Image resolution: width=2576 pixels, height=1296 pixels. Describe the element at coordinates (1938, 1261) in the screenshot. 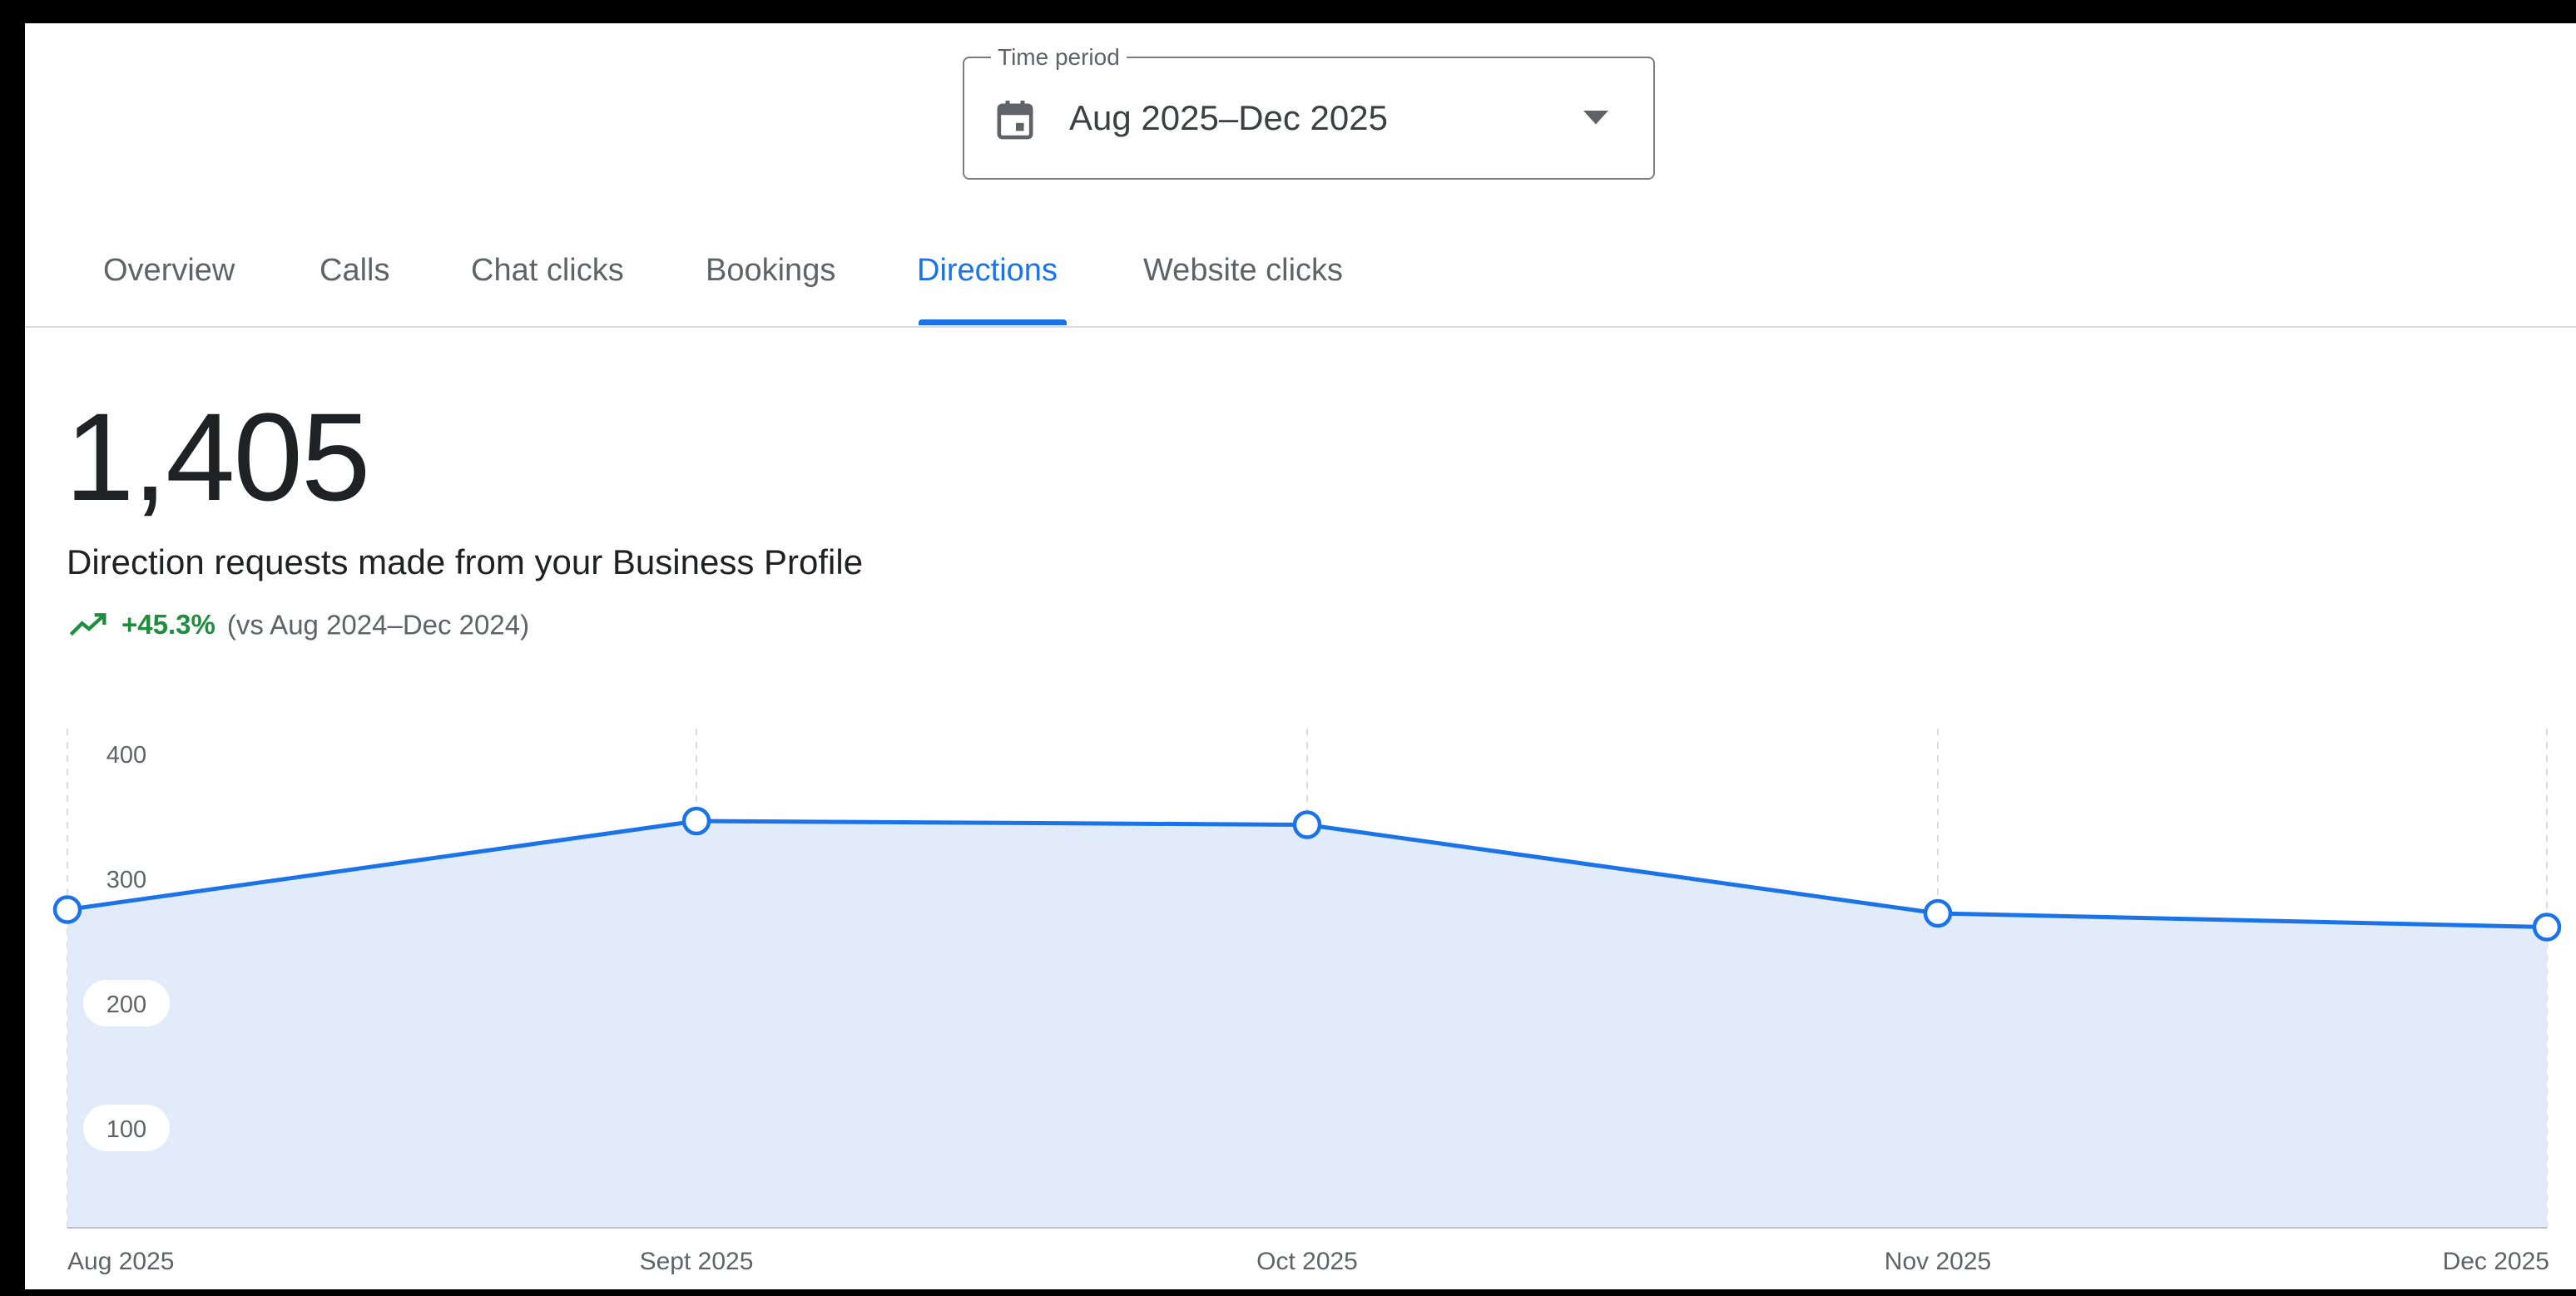

I see `x-tick-label: Nov 2025` at that location.